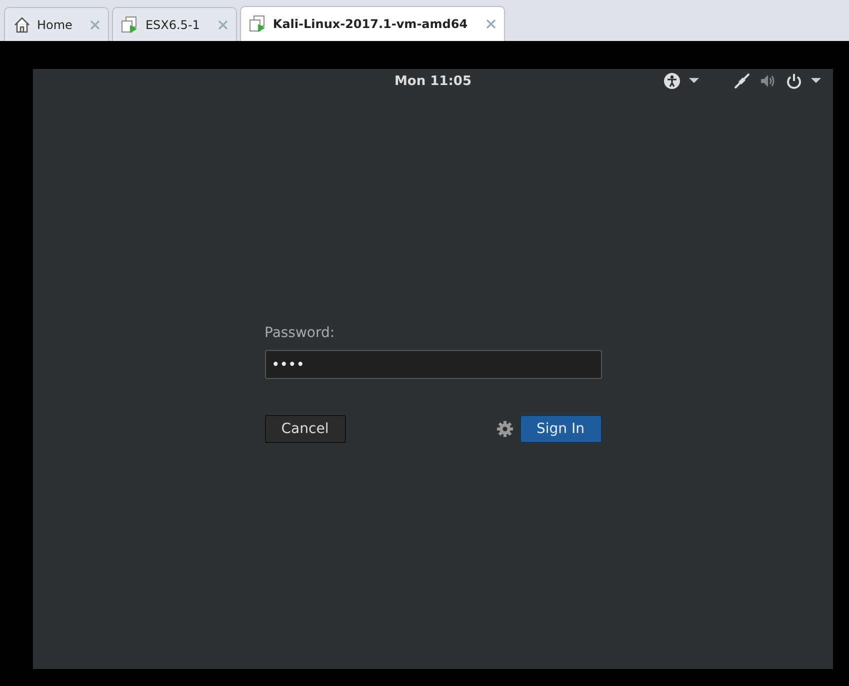  Describe the element at coordinates (672, 81) in the screenshot. I see `accessibility-icon` at that location.